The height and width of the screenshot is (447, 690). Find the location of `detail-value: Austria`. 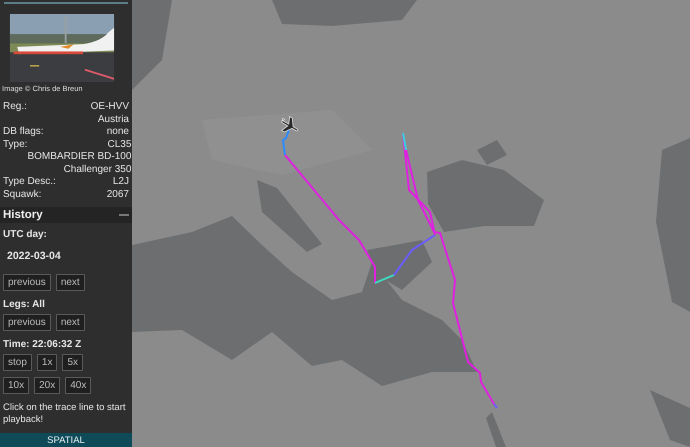

detail-value: Austria is located at coordinates (113, 120).